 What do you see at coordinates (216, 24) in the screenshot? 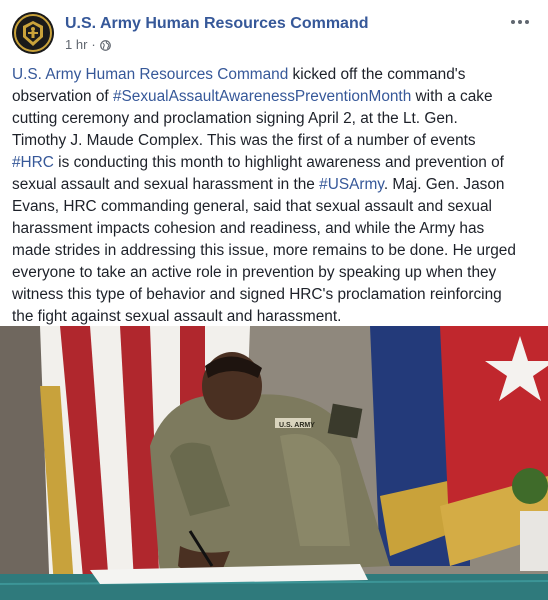
I see `page-name-link: U.S. Army Human Resources Command` at bounding box center [216, 24].